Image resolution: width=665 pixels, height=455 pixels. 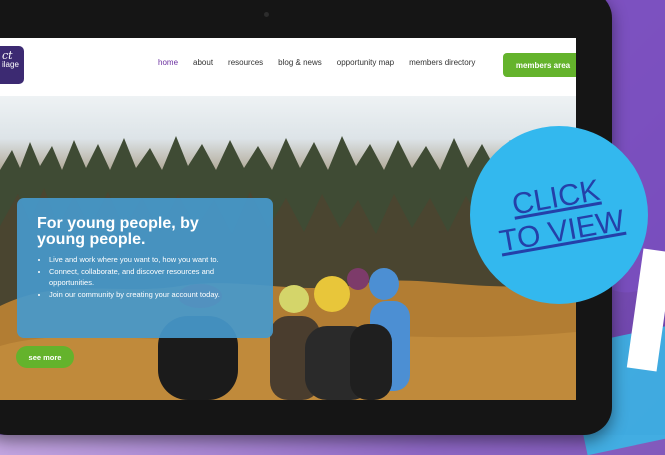 I want to click on nav-members-directory: members directory, so click(x=442, y=62).